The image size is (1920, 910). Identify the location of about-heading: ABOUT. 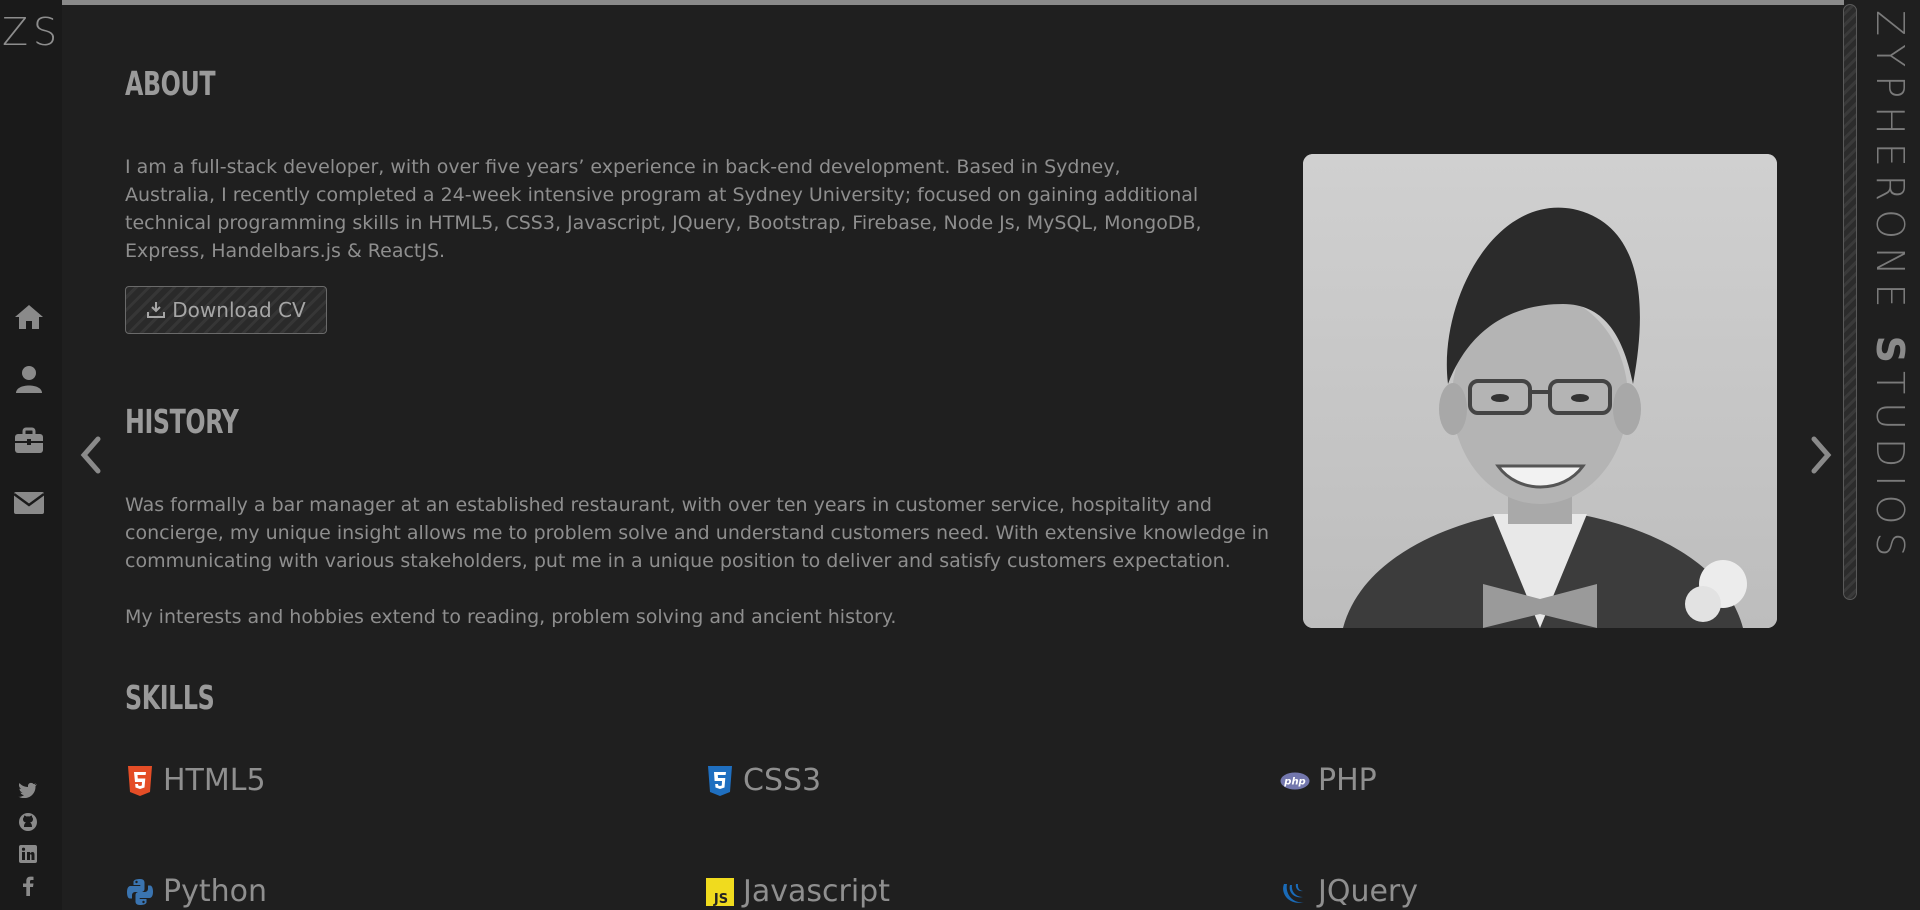
(170, 83).